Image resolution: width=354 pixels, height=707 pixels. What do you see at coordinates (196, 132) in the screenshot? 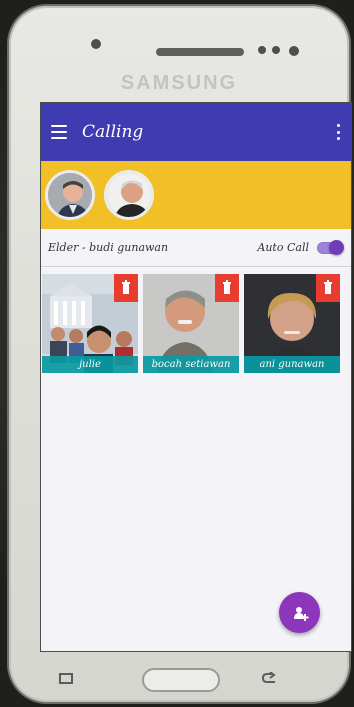
I see `app-bar: Calling` at bounding box center [196, 132].